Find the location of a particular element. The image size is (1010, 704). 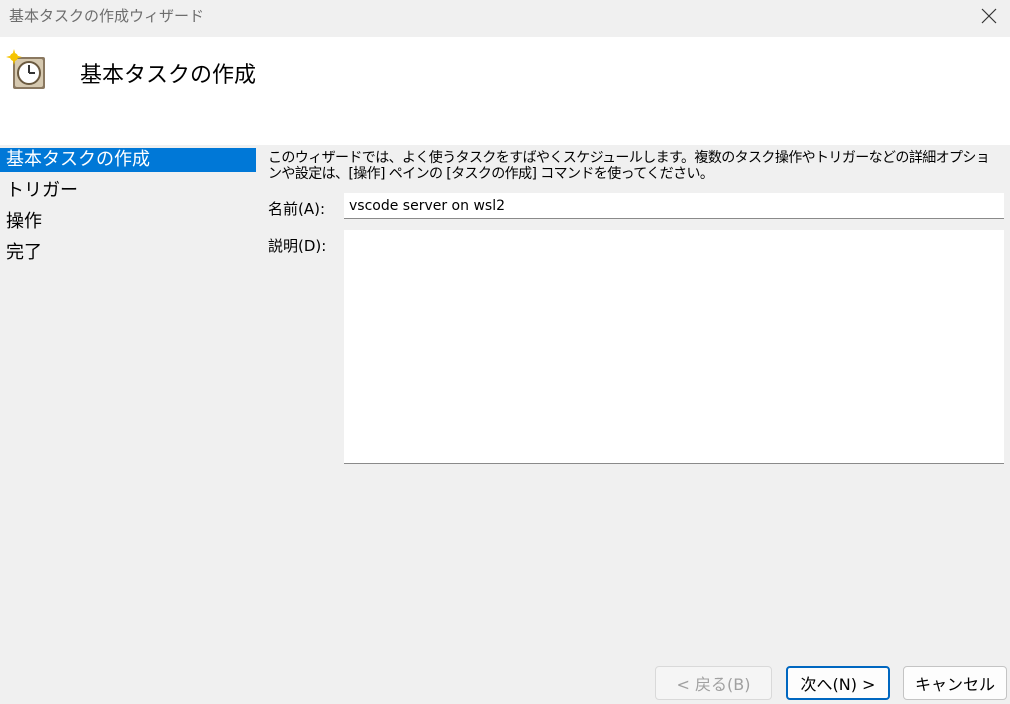

name-label: 名前(A): is located at coordinates (297, 209).